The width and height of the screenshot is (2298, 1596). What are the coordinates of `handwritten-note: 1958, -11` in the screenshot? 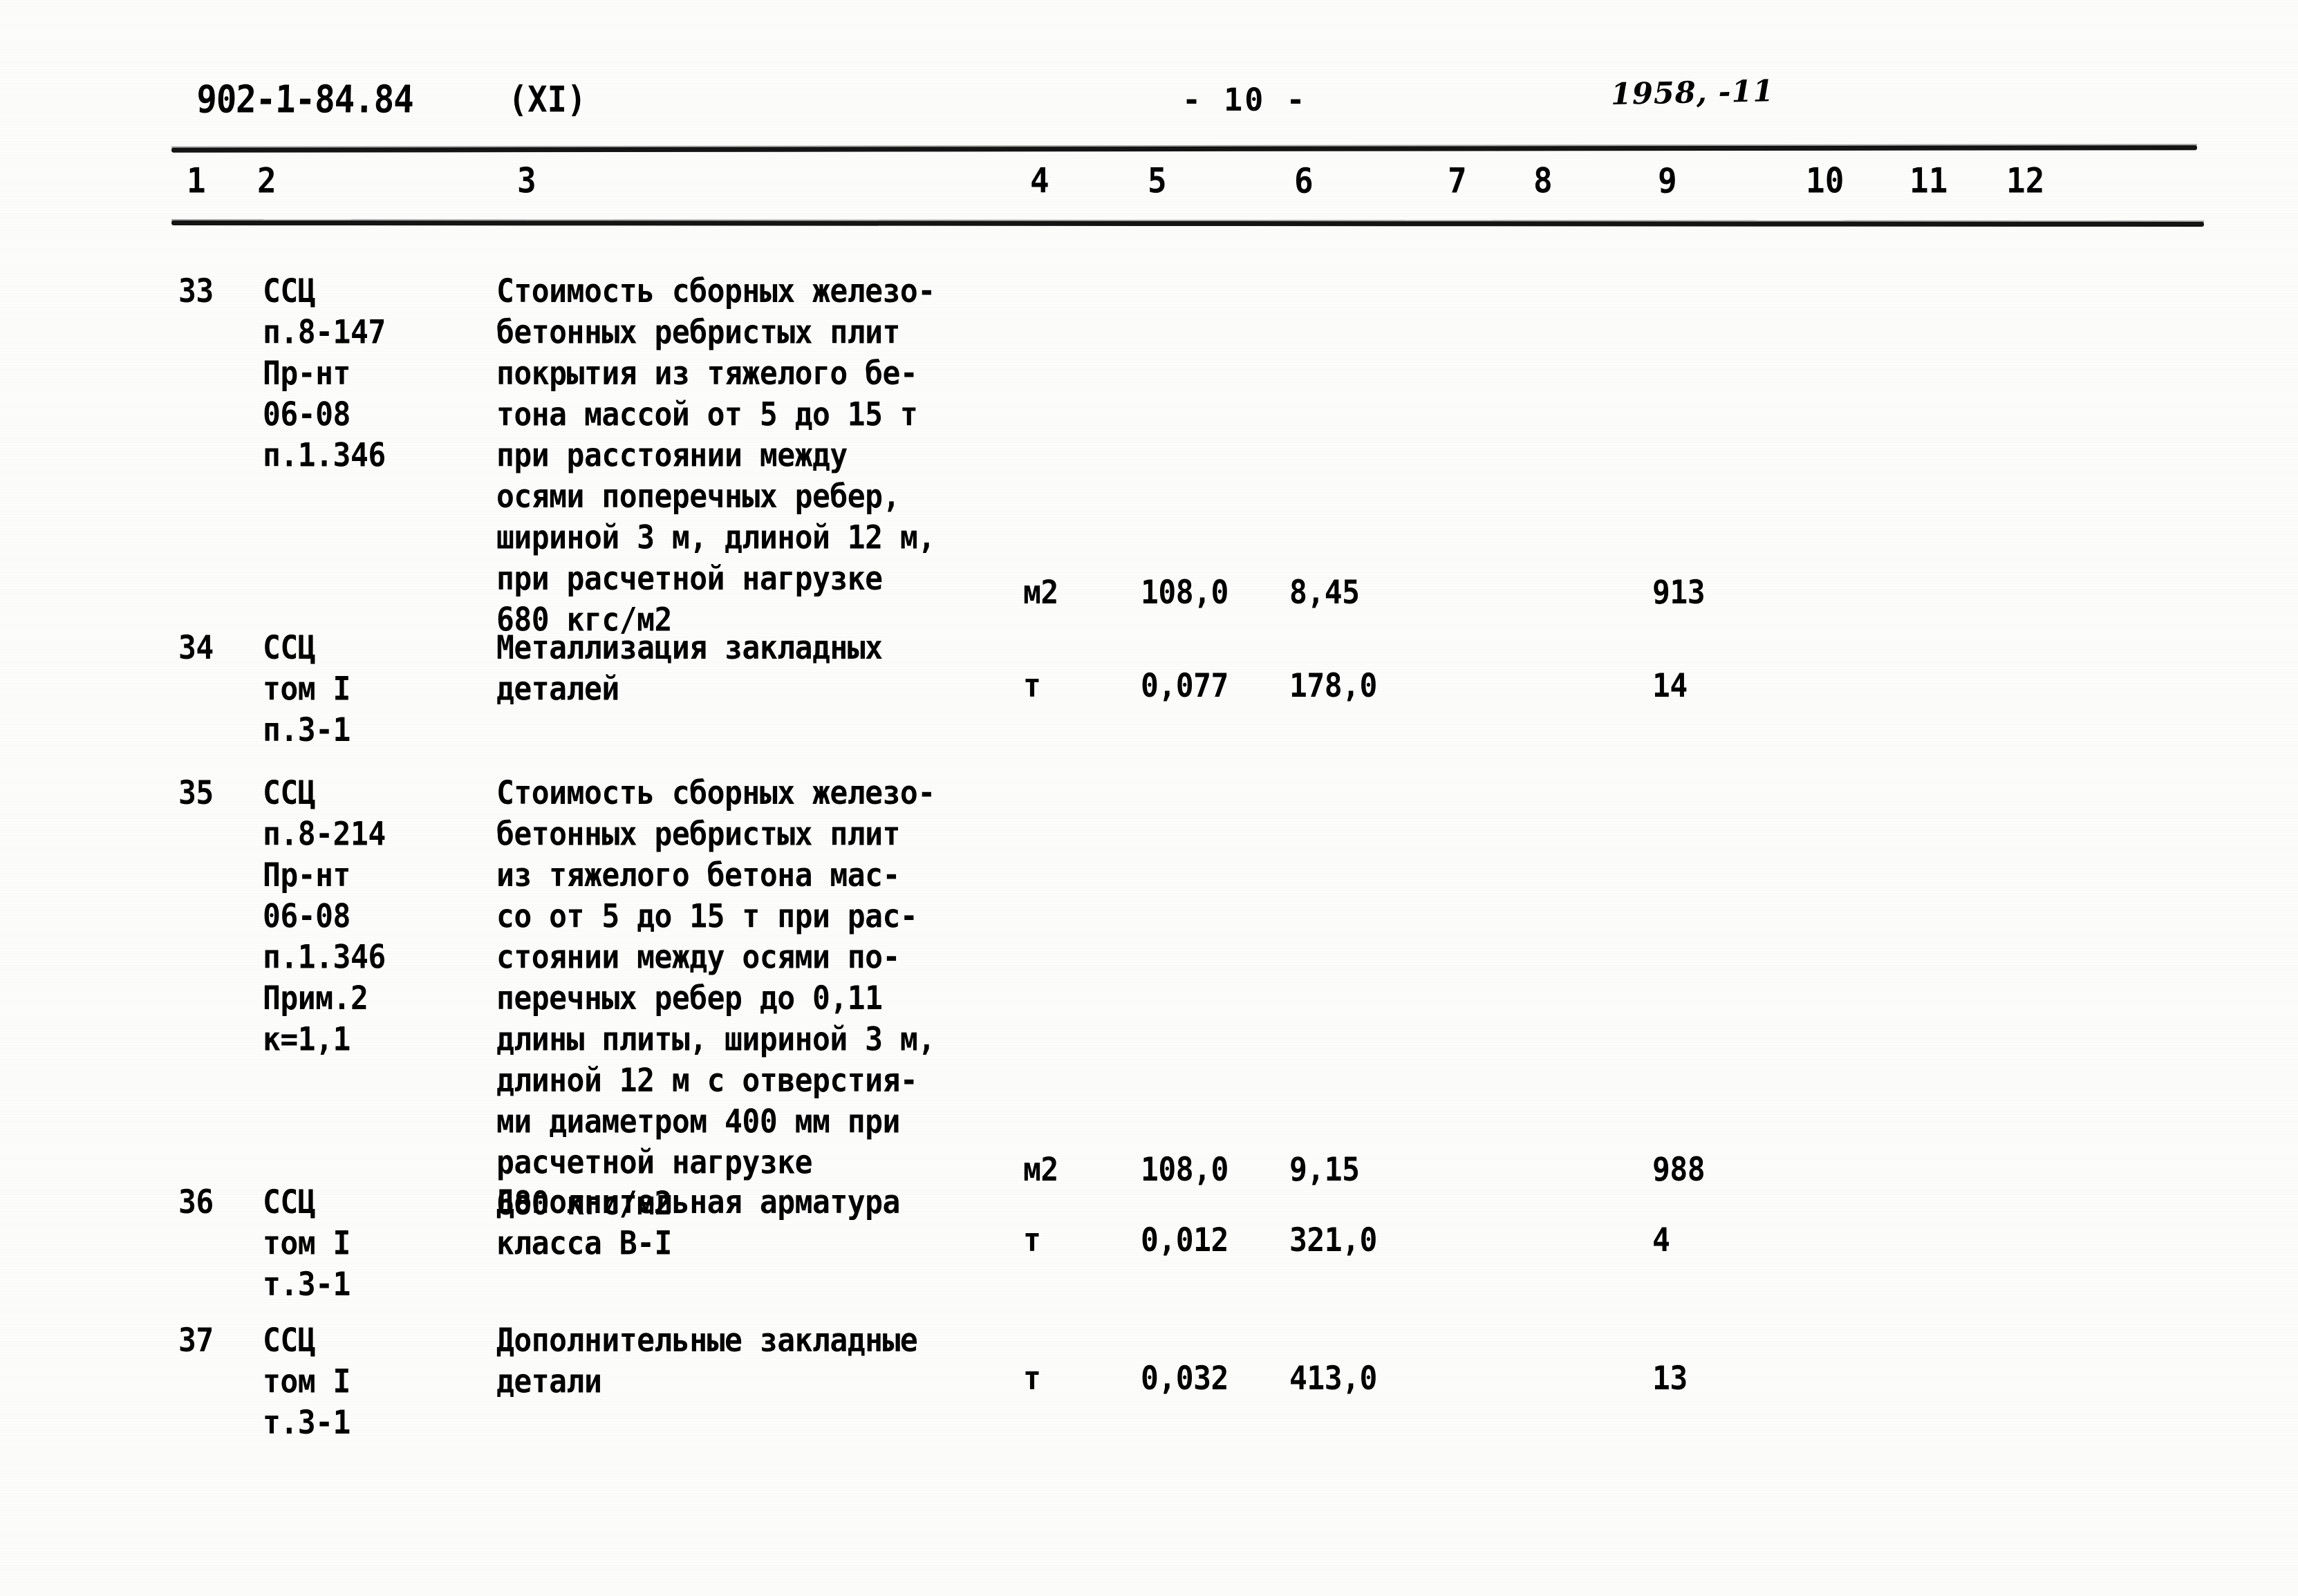 It's located at (1693, 93).